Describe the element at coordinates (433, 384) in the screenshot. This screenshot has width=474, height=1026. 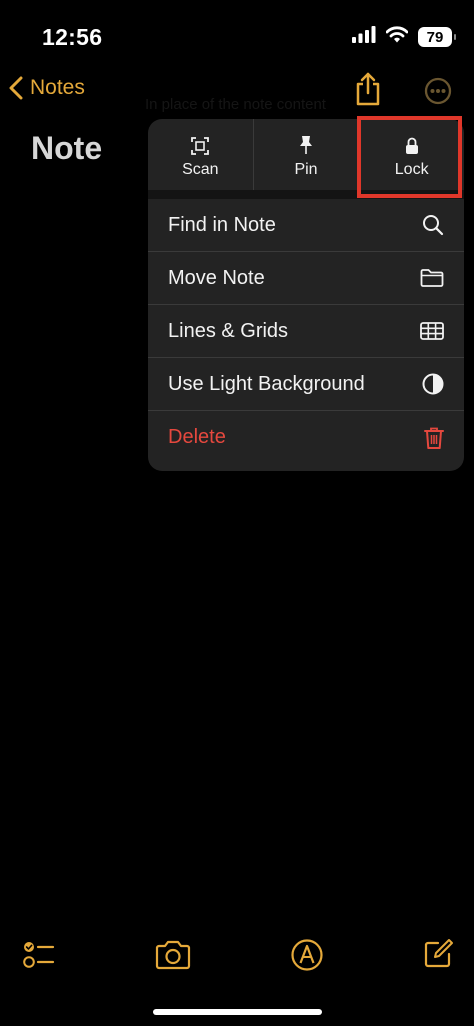
I see `contrast-icon` at that location.